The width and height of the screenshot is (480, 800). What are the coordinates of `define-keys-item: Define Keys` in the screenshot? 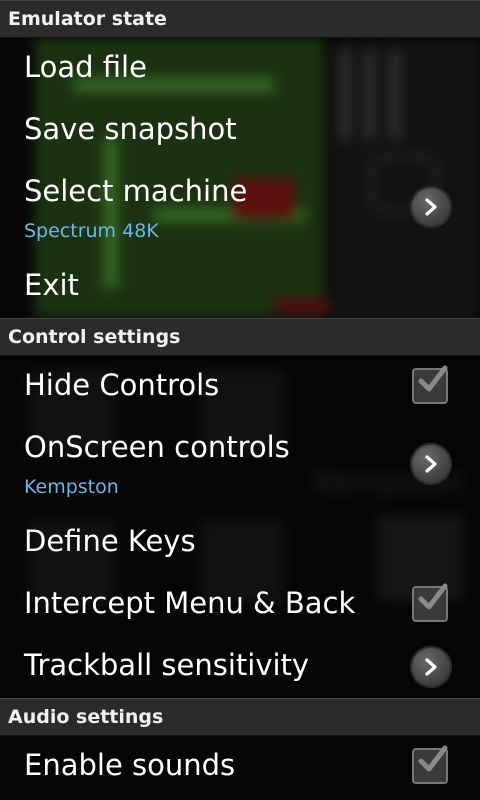 It's located at (110, 541).